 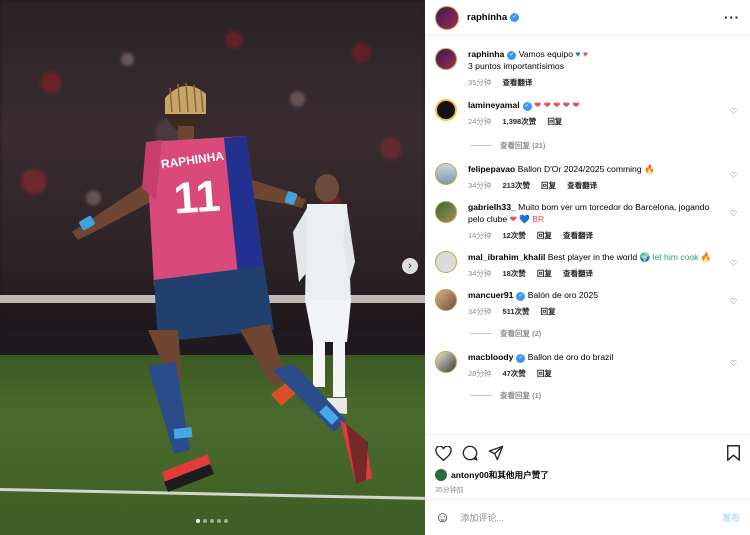 I want to click on carousel-dots, so click(x=212, y=521).